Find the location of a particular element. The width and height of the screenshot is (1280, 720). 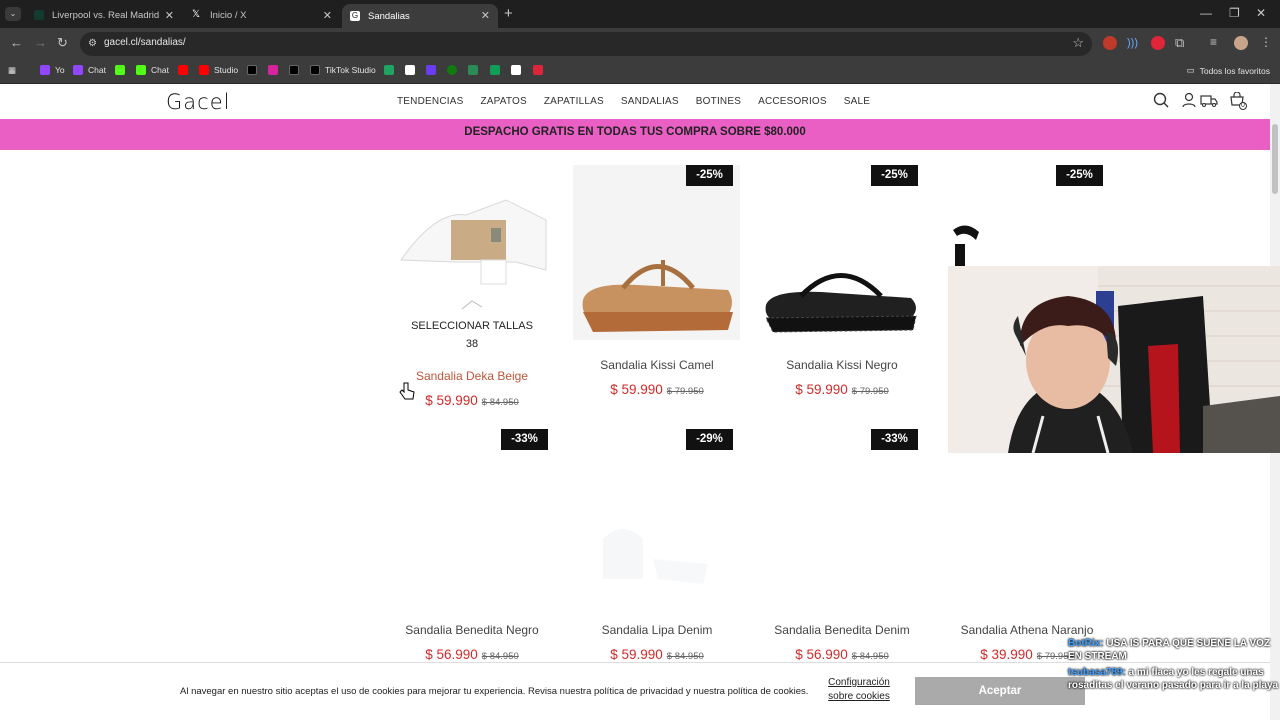

product-card: -29% is located at coordinates (656, 519).